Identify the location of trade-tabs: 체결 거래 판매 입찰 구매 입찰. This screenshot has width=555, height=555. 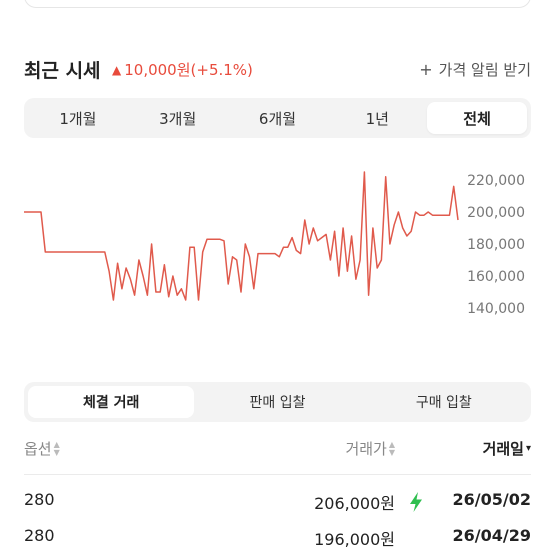
(277, 402).